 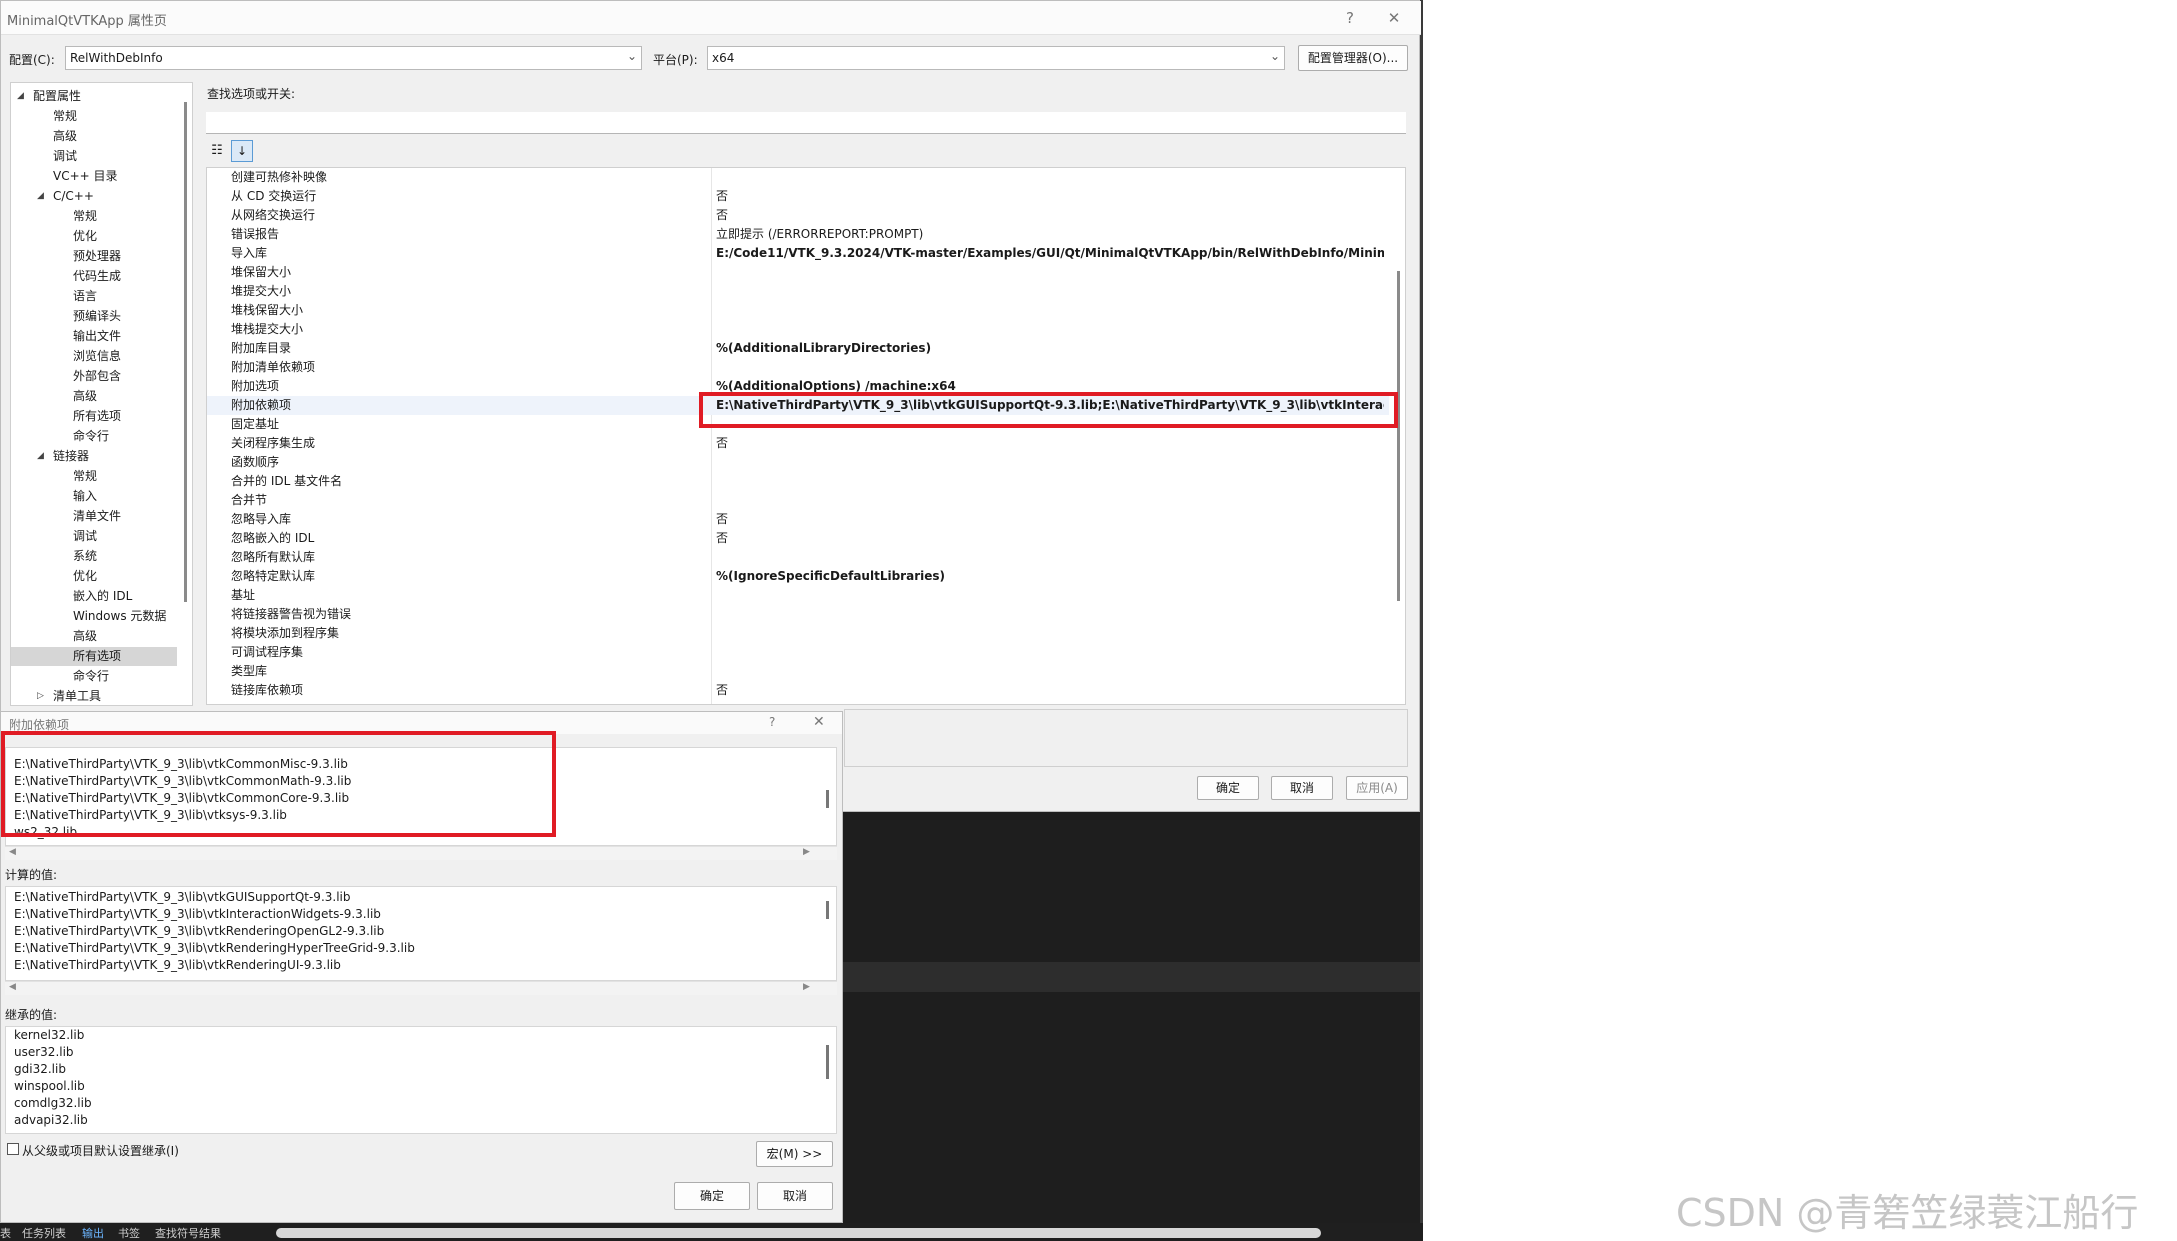 I want to click on property-row: 堆栈提交大小, so click(x=798, y=329).